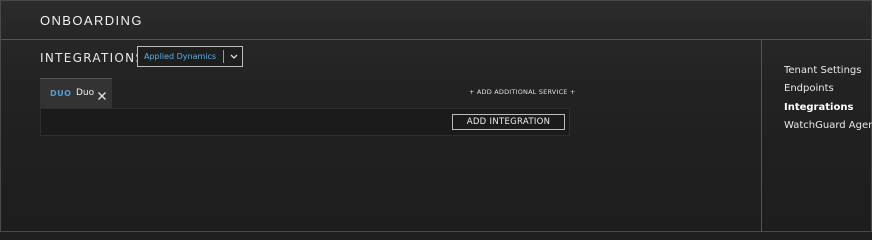  I want to click on add-additional-service-link: + ADD ADDITIONAL SERVICE +, so click(522, 92).